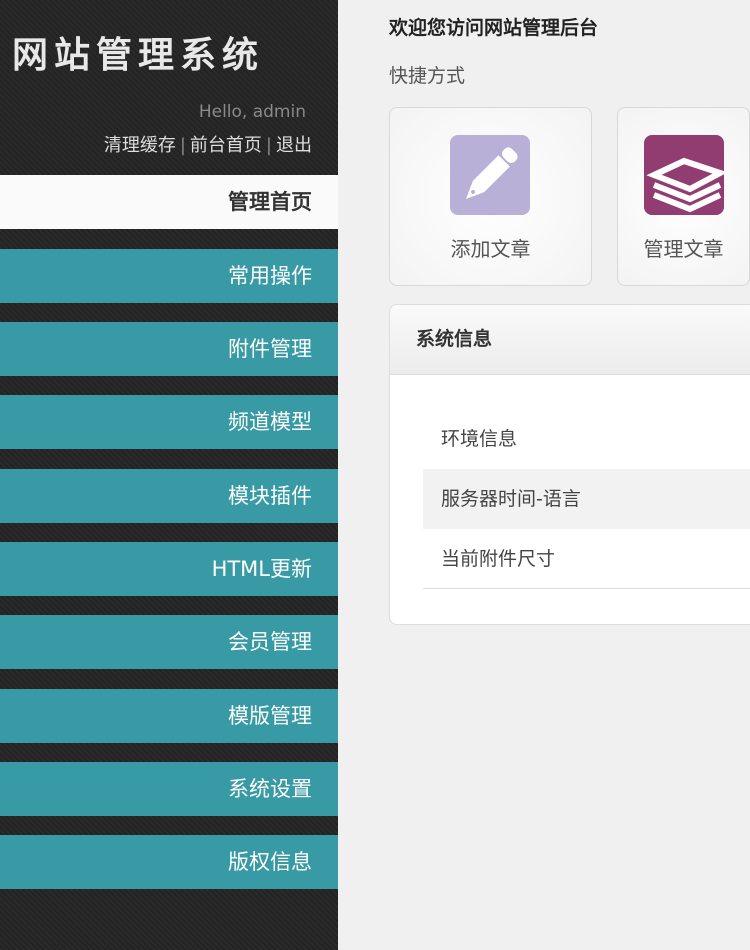 This screenshot has height=950, width=750. I want to click on logo: 网站管理系统, so click(138, 55).